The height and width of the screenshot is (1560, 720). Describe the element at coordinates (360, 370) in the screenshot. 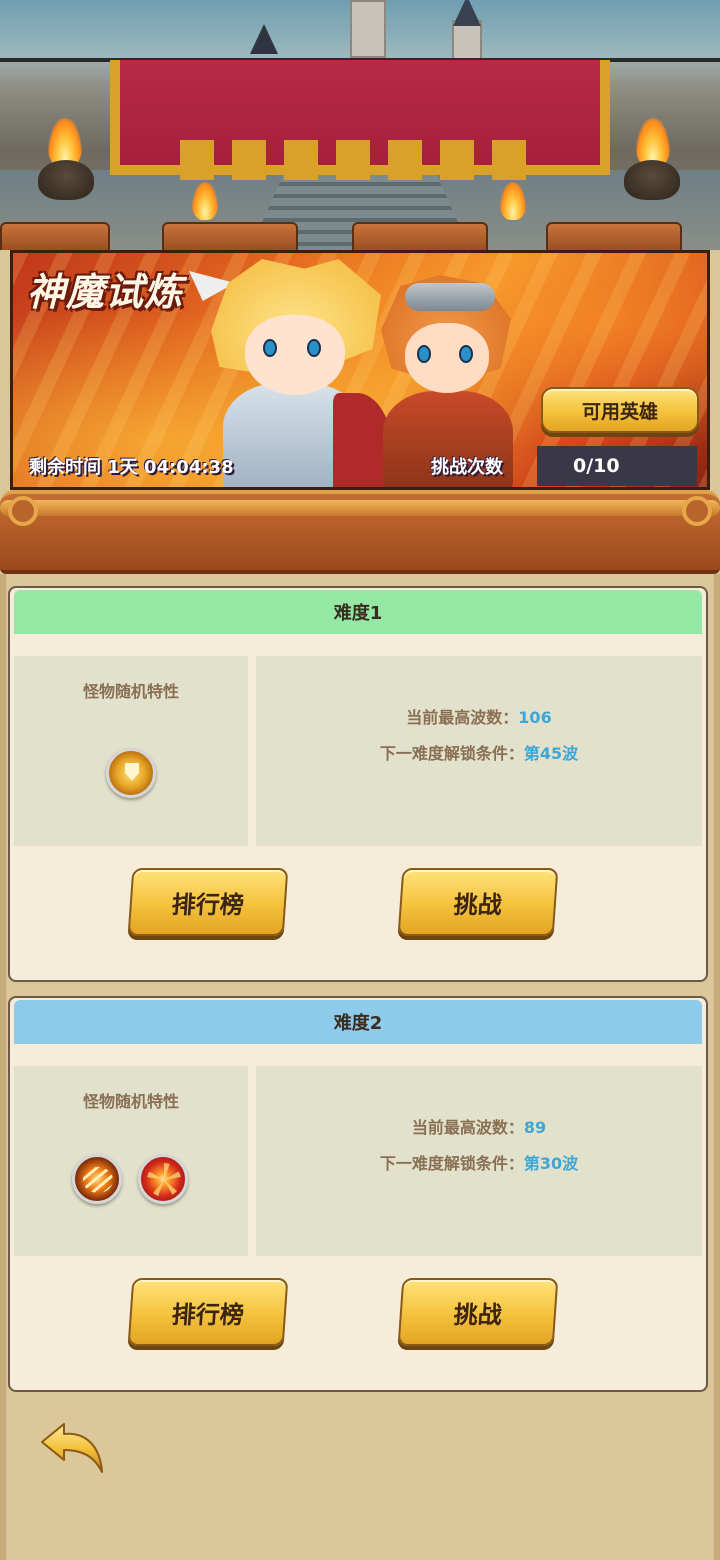

I see `event-banner: 神魔试炼 可用英雄 剩余时间 1天 04:04:38 挑战次数 0/10` at that location.